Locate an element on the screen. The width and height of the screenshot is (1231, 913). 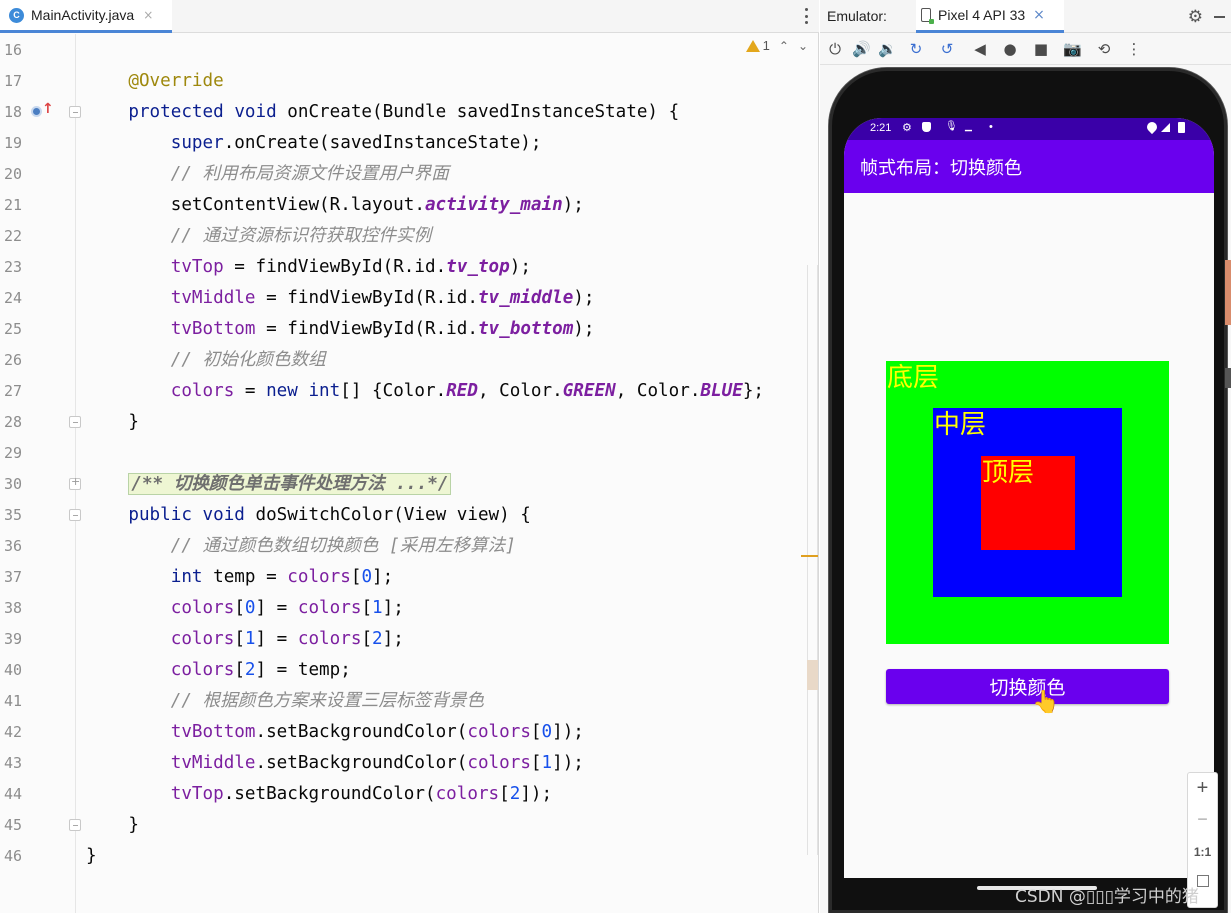
back-icon: ◀ is located at coordinates (980, 49).